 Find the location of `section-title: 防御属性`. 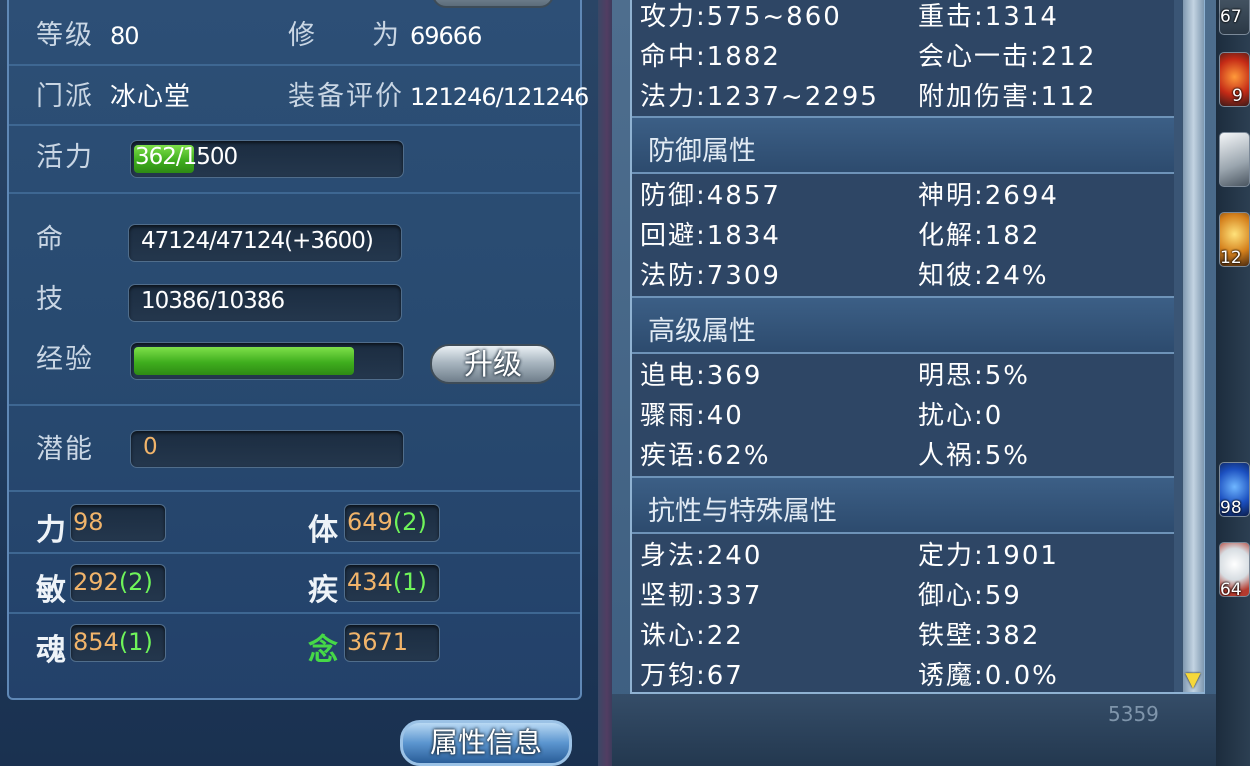

section-title: 防御属性 is located at coordinates (702, 151).